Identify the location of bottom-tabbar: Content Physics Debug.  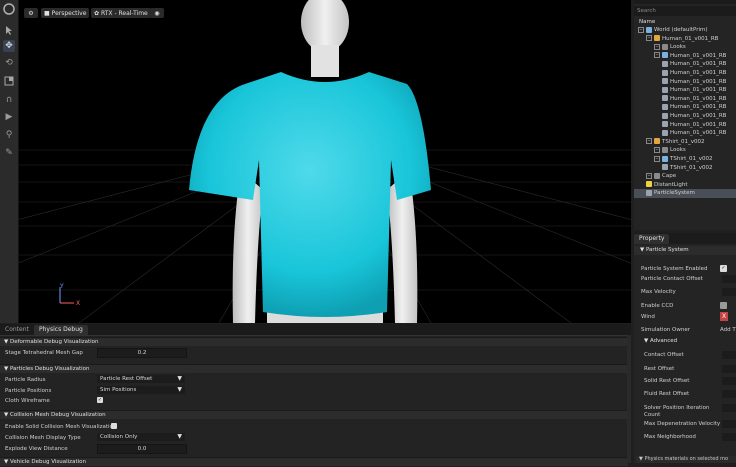
(315, 330).